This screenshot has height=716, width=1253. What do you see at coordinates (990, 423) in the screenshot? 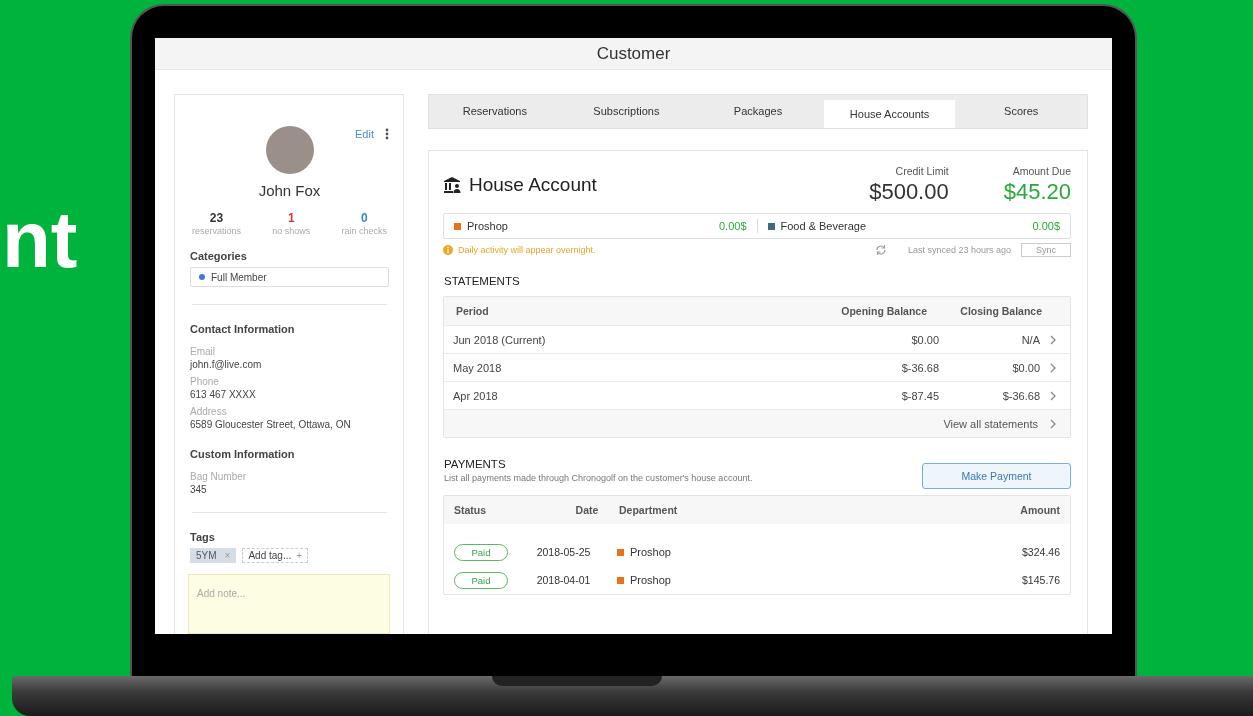
I see `view-all-link: View all statements` at bounding box center [990, 423].